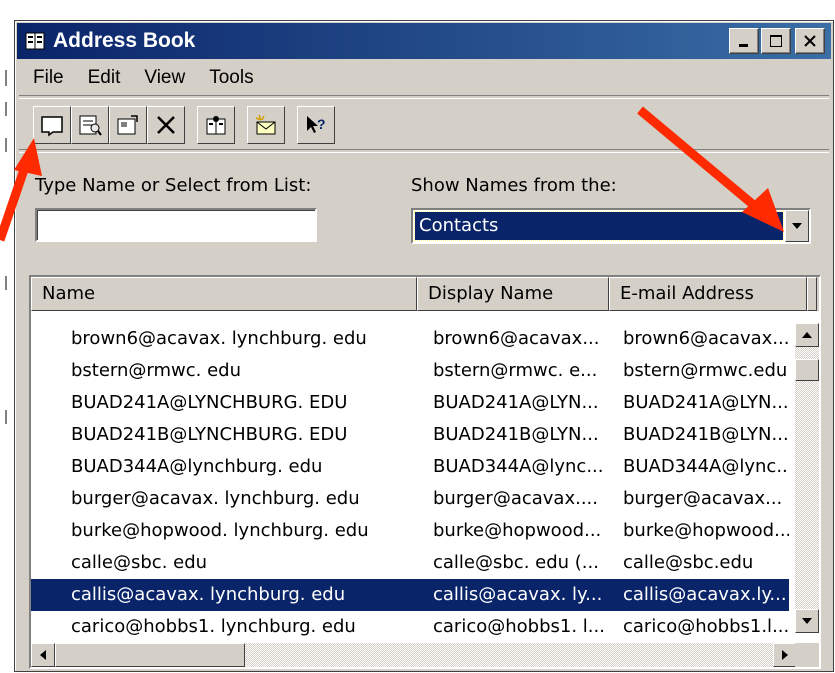 The height and width of the screenshot is (673, 835). I want to click on contact-email-cell: bstern@rmwc.edu, so click(705, 370).